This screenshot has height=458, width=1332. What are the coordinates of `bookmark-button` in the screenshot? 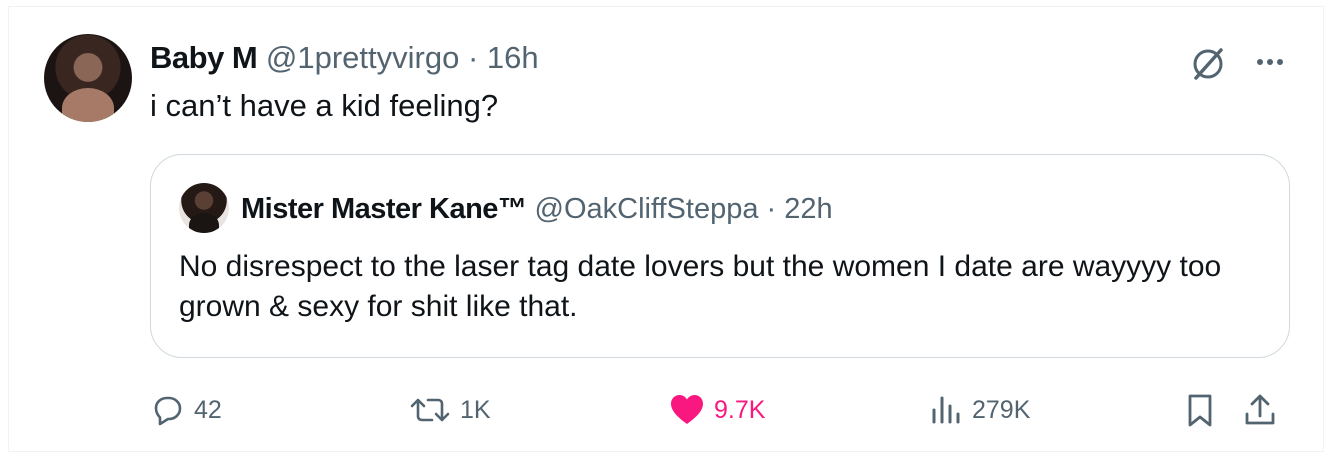 It's located at (1200, 410).